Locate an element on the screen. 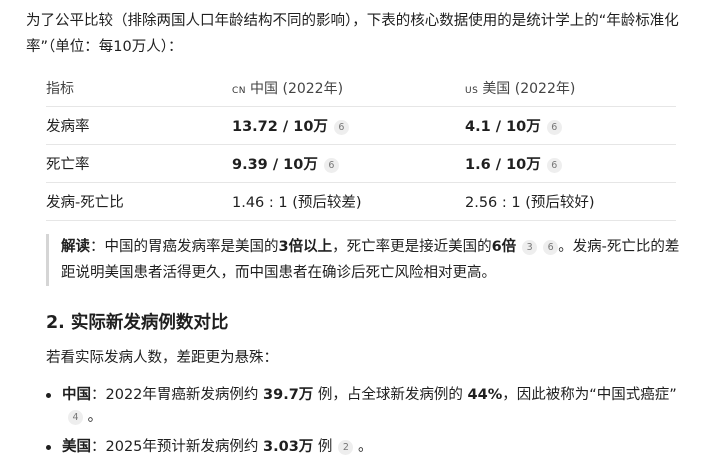  section-heading: 2. 实际新发病例数对比 is located at coordinates (137, 323).